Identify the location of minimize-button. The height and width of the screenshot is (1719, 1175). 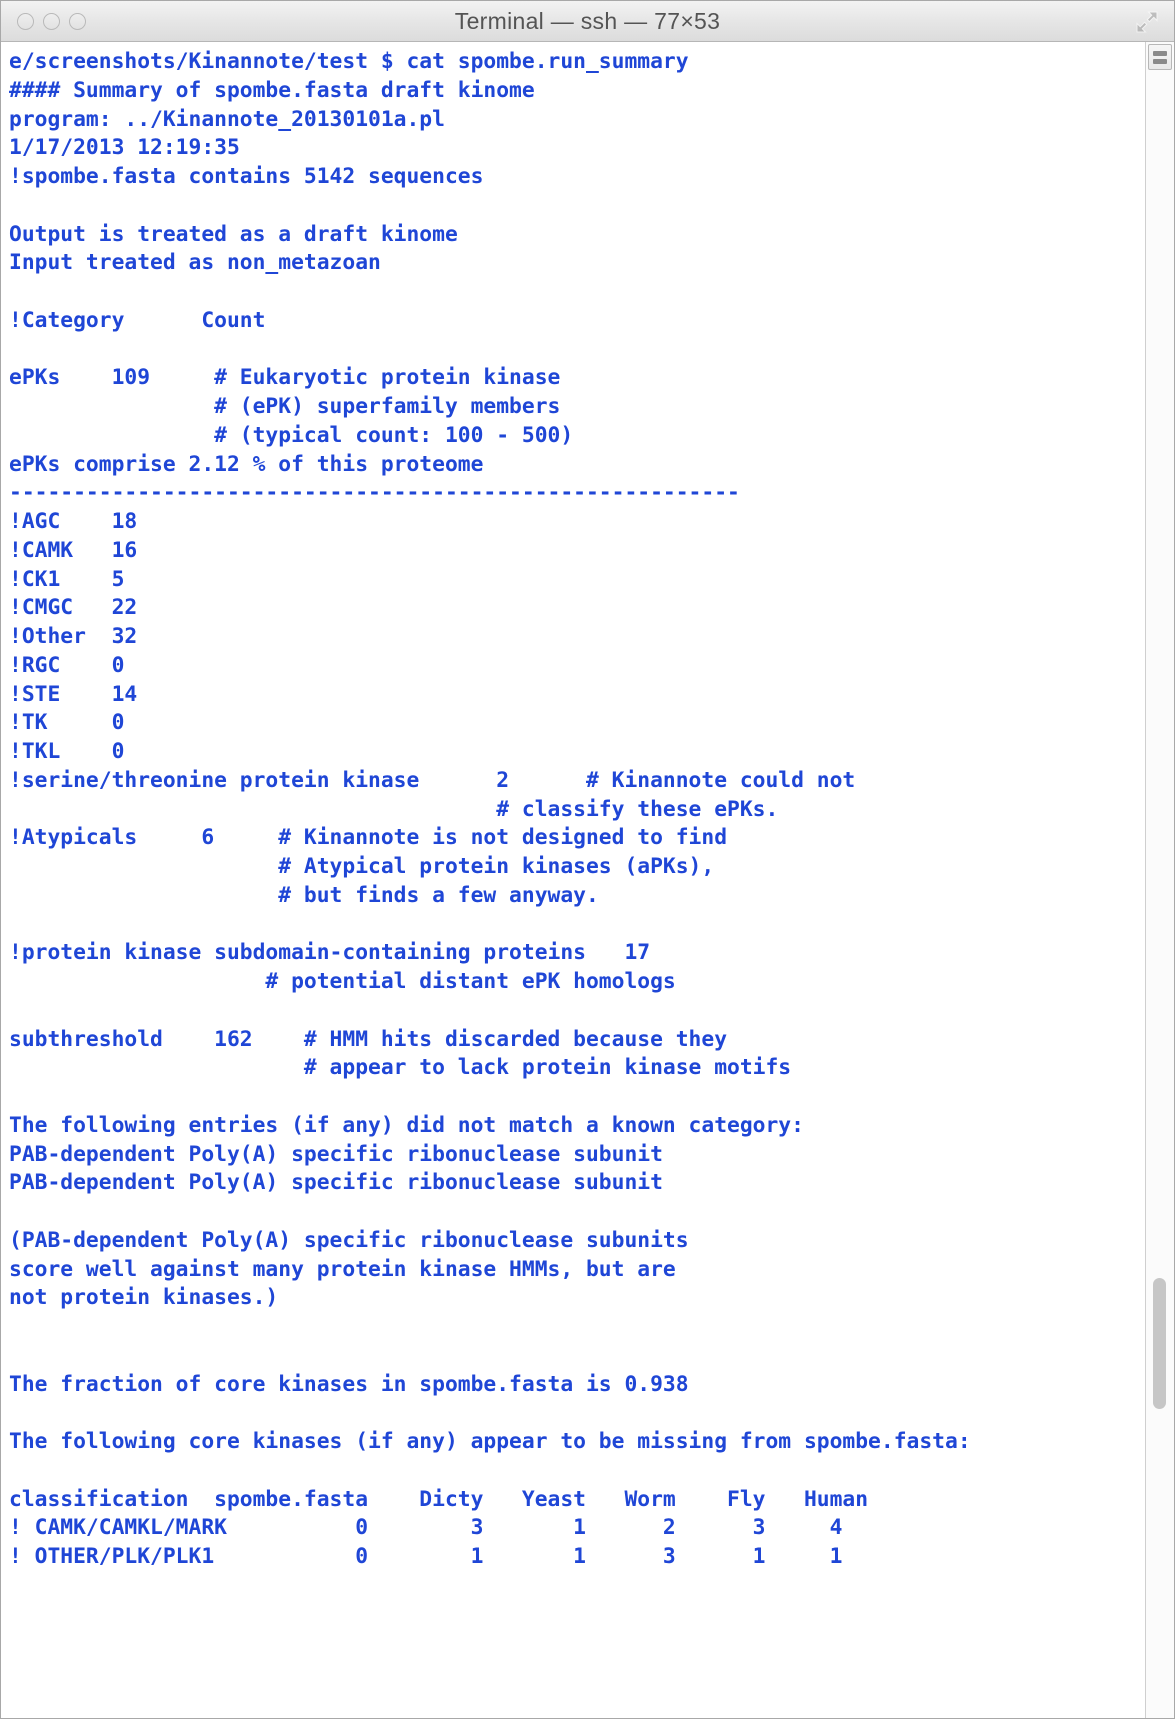
(51, 21).